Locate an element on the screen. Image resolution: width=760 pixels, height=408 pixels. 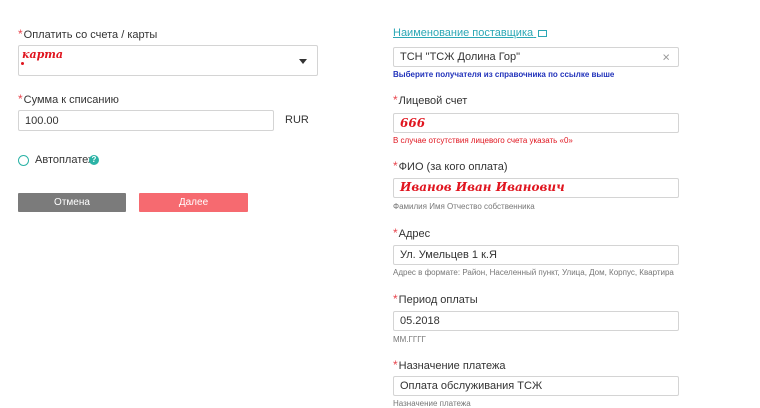
address-input: Ул. Умельцев 1 к.Я is located at coordinates (536, 255).